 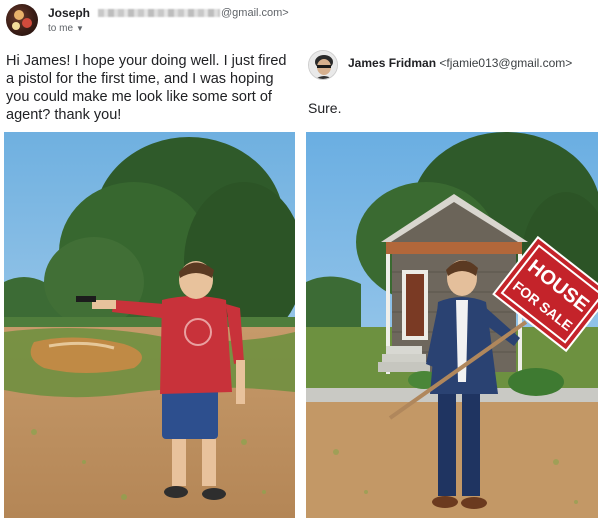 I want to click on reply-sender-email: <fjamie013@gmail.com>, so click(x=506, y=63).